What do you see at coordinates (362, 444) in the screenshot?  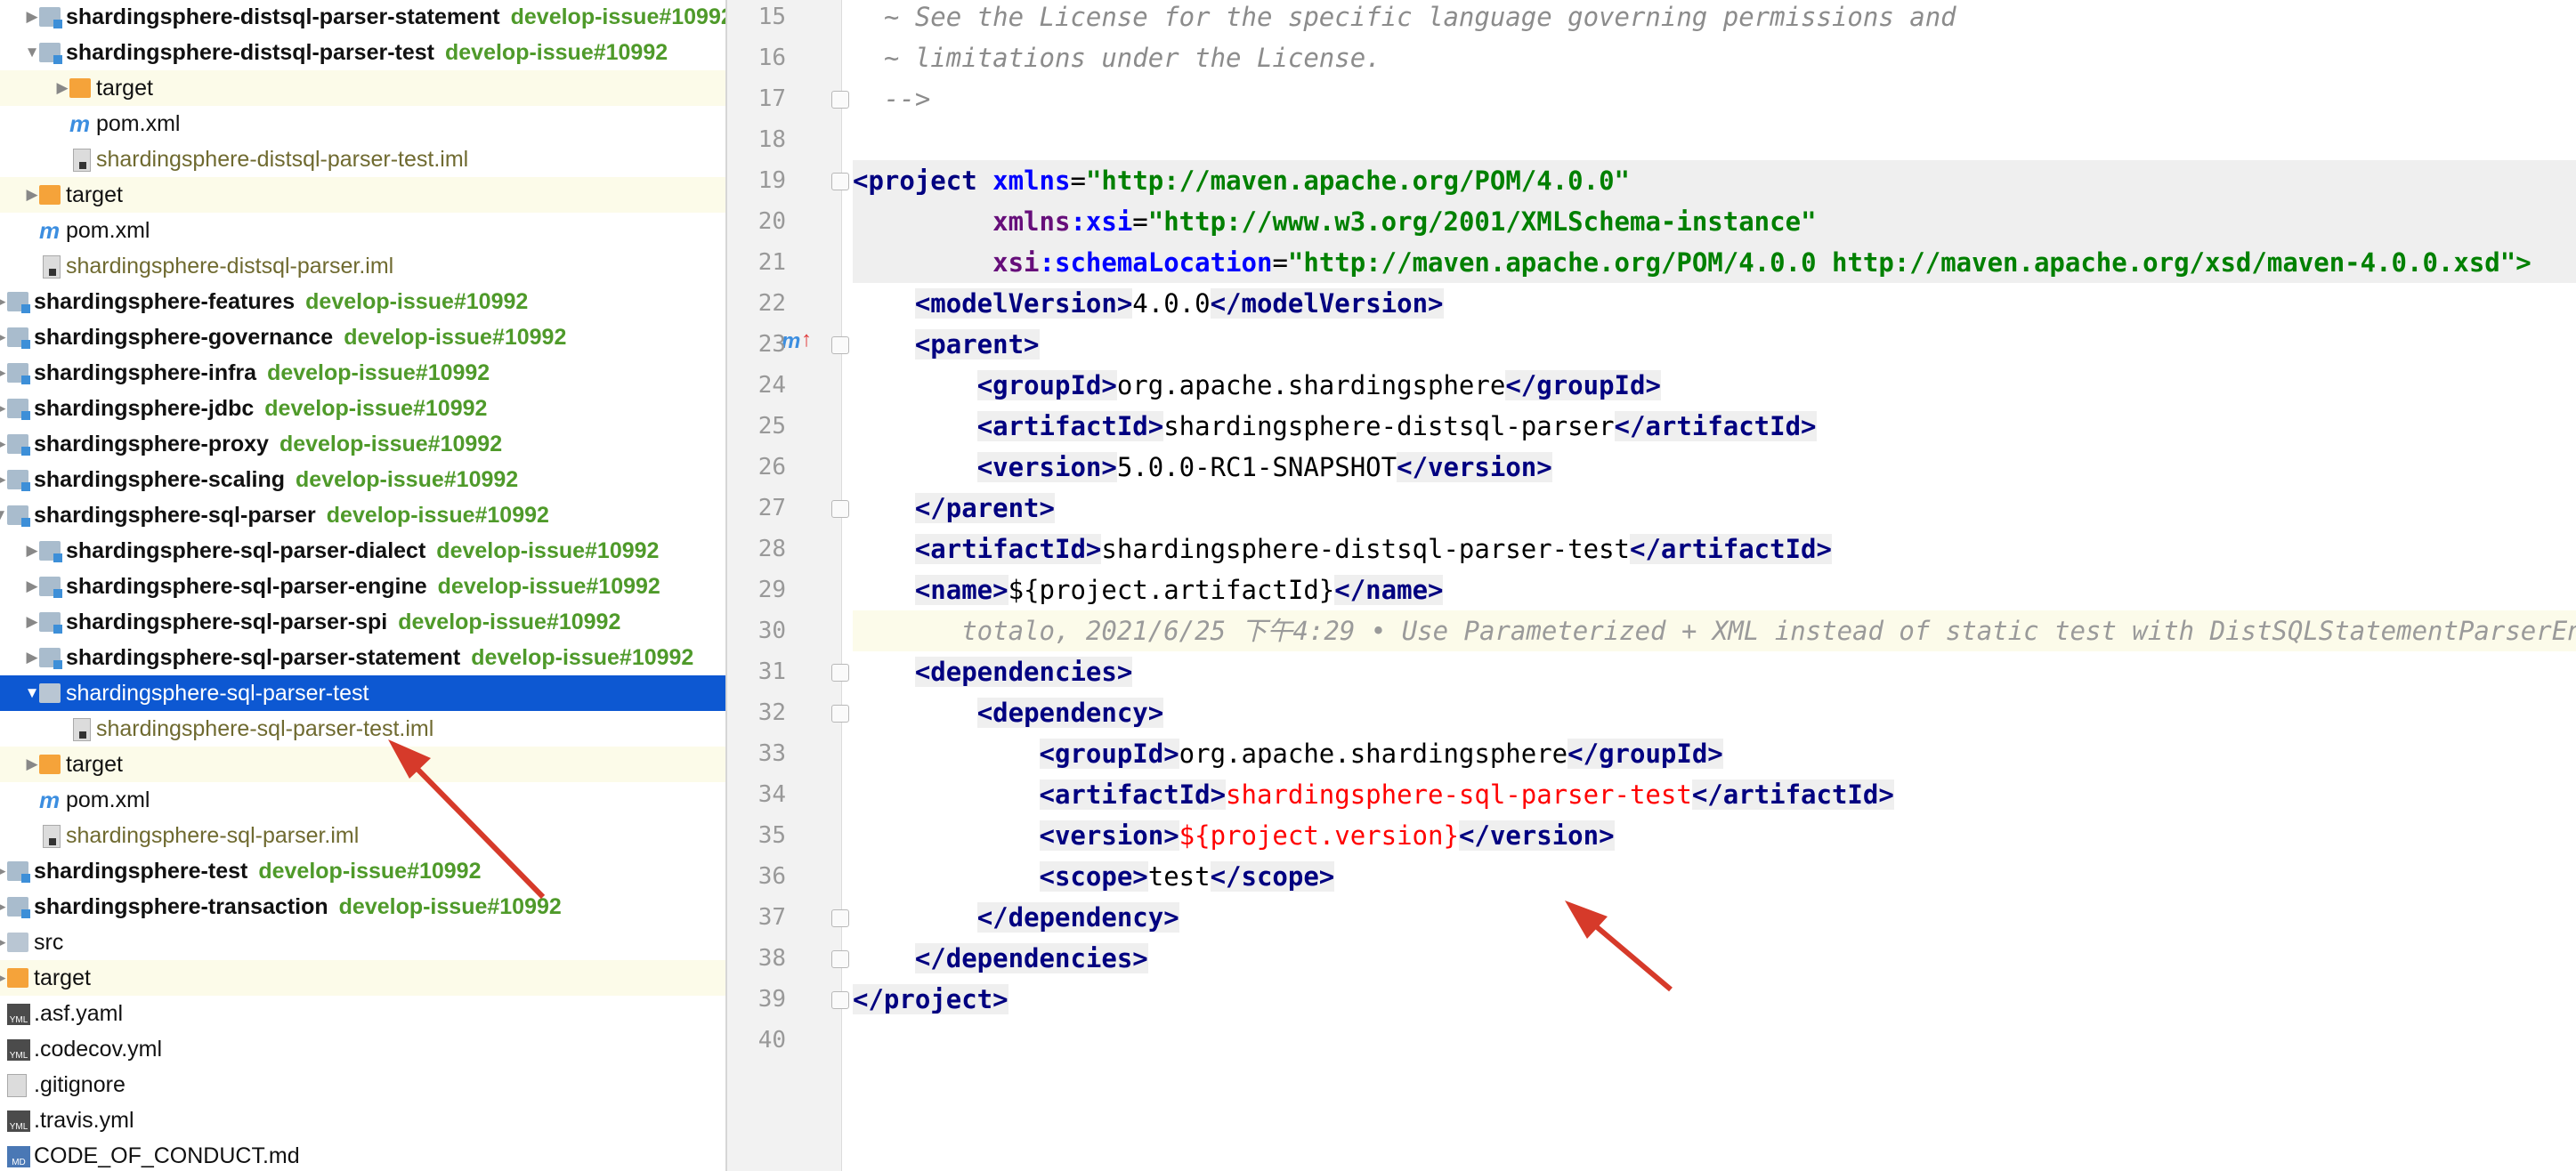 I see `tree-item: ▶shardingsphere-proxydevelop-issue#10992` at bounding box center [362, 444].